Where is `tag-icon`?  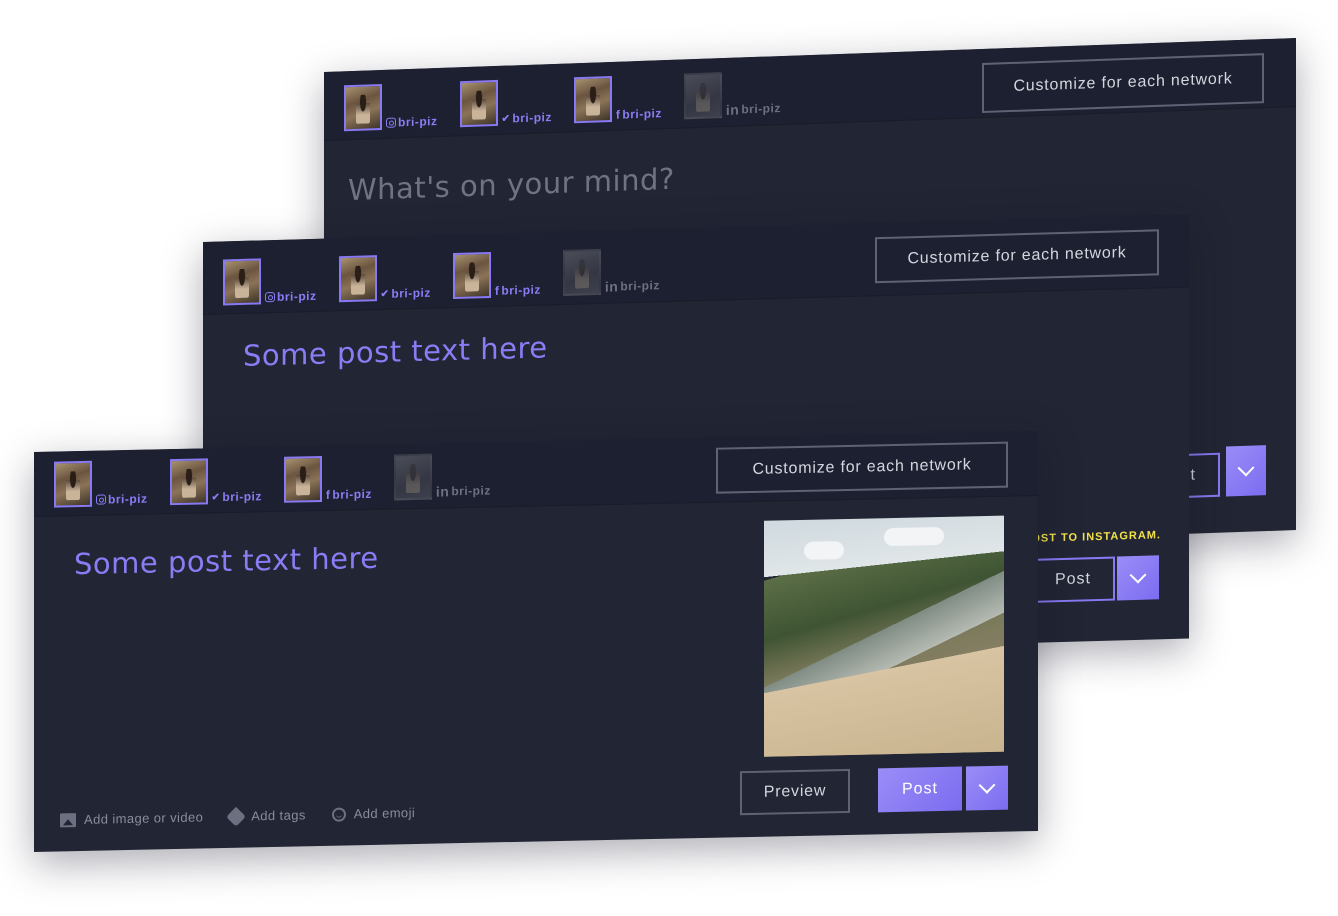 tag-icon is located at coordinates (236, 816).